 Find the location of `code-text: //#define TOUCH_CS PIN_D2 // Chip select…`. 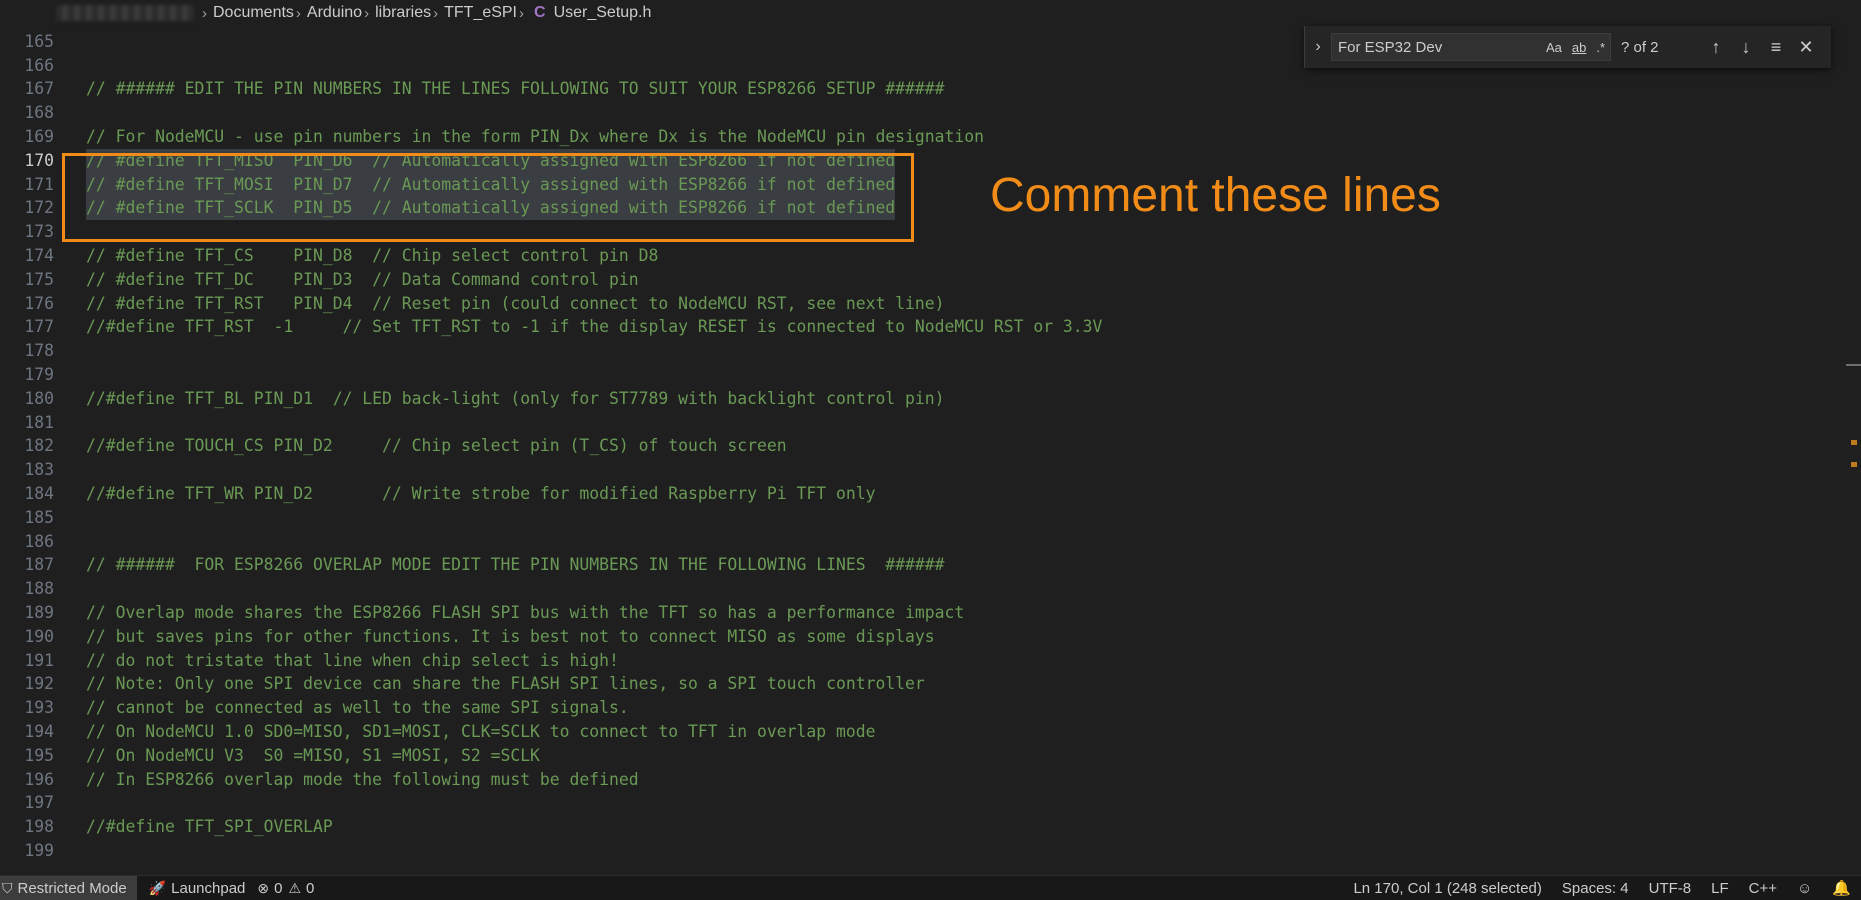

code-text: //#define TOUCH_CS PIN_D2 // Chip select… is located at coordinates (436, 446).